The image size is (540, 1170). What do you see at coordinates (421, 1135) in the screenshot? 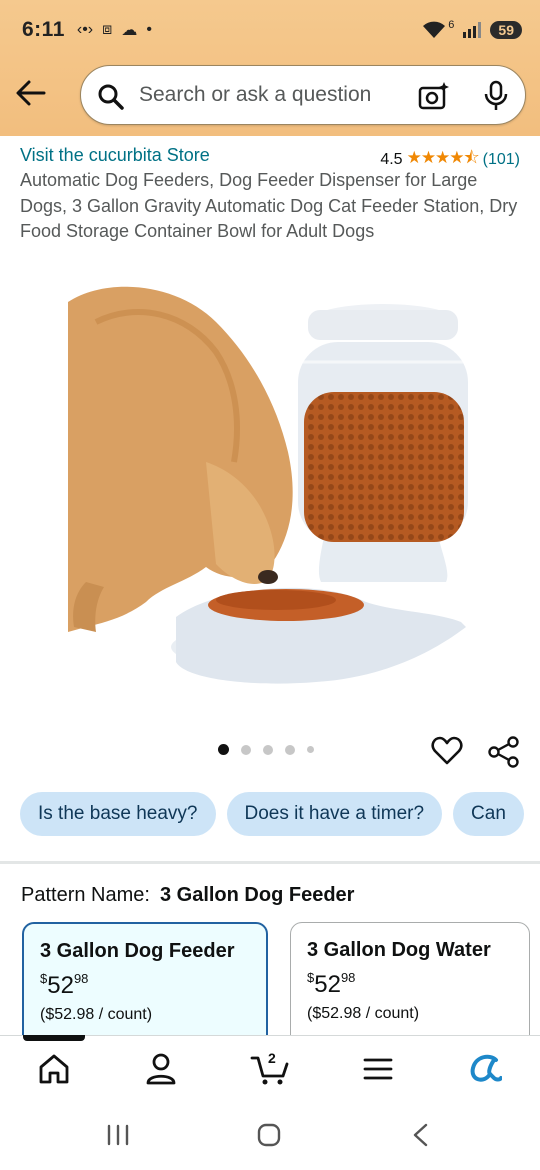
I see `system-back-icon` at bounding box center [421, 1135].